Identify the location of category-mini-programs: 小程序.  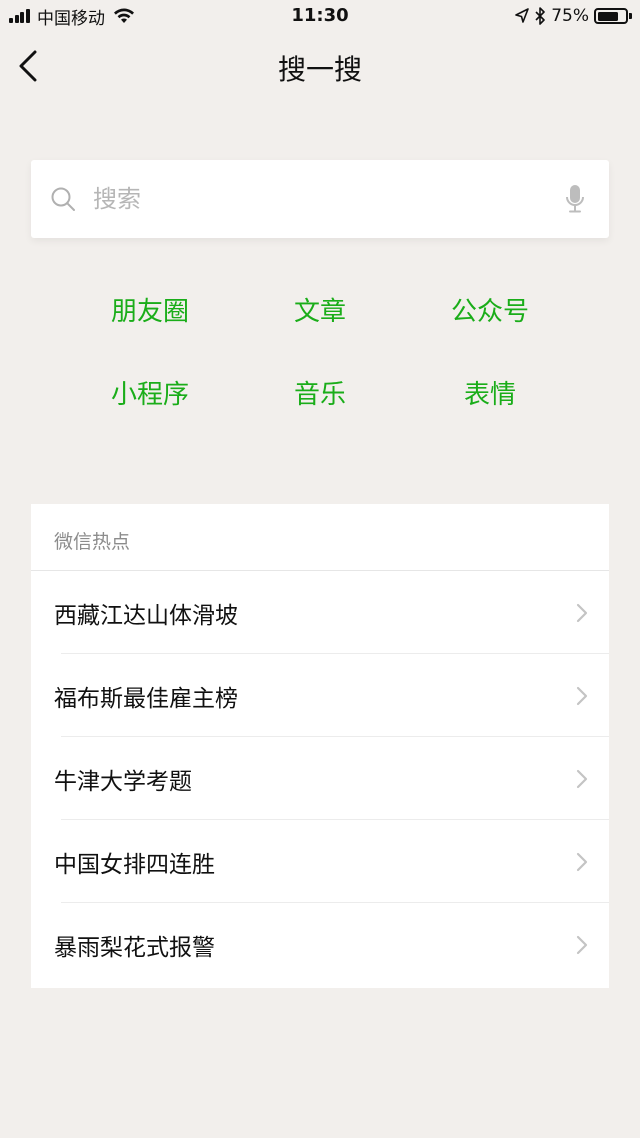
(150, 395).